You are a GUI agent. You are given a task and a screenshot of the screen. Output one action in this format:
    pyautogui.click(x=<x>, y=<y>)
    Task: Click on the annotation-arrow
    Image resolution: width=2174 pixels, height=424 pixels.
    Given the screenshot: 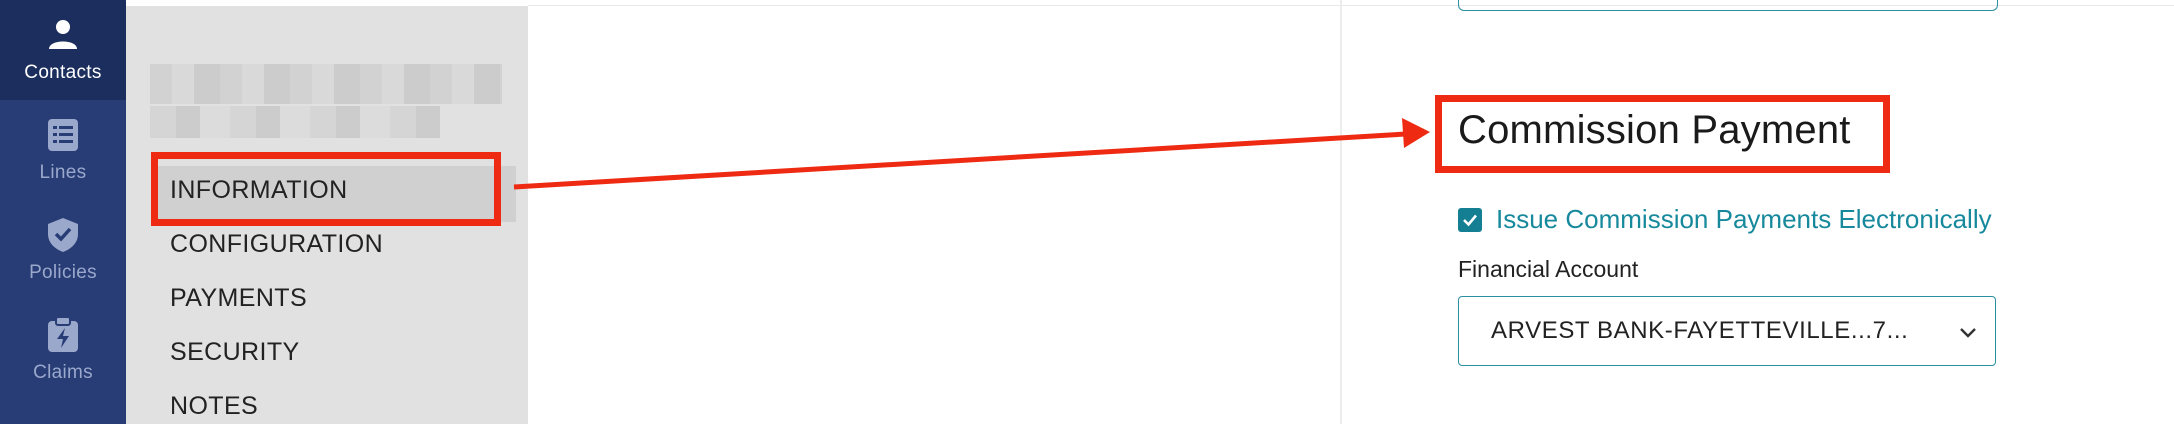 What is the action you would take?
    pyautogui.click(x=971, y=154)
    